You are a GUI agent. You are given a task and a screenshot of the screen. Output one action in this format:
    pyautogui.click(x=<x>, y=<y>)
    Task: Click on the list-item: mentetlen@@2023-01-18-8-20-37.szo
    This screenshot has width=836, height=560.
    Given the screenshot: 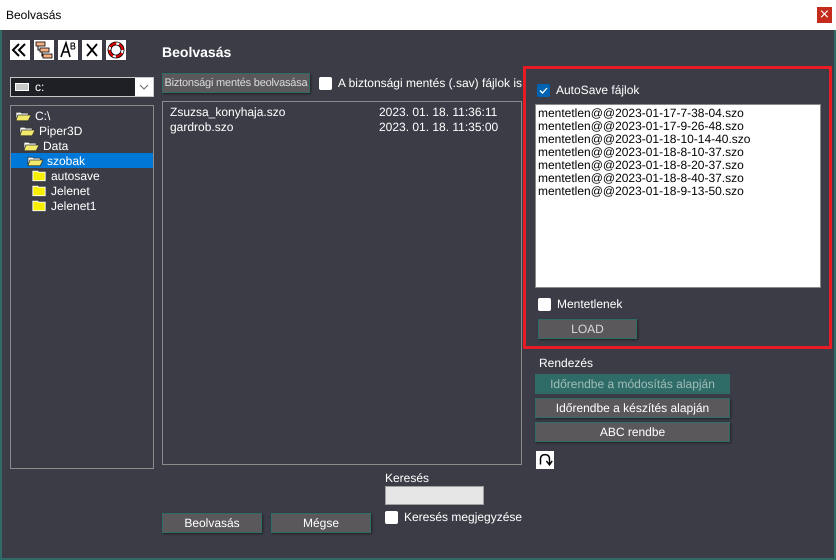 What is the action you would take?
    pyautogui.click(x=679, y=165)
    